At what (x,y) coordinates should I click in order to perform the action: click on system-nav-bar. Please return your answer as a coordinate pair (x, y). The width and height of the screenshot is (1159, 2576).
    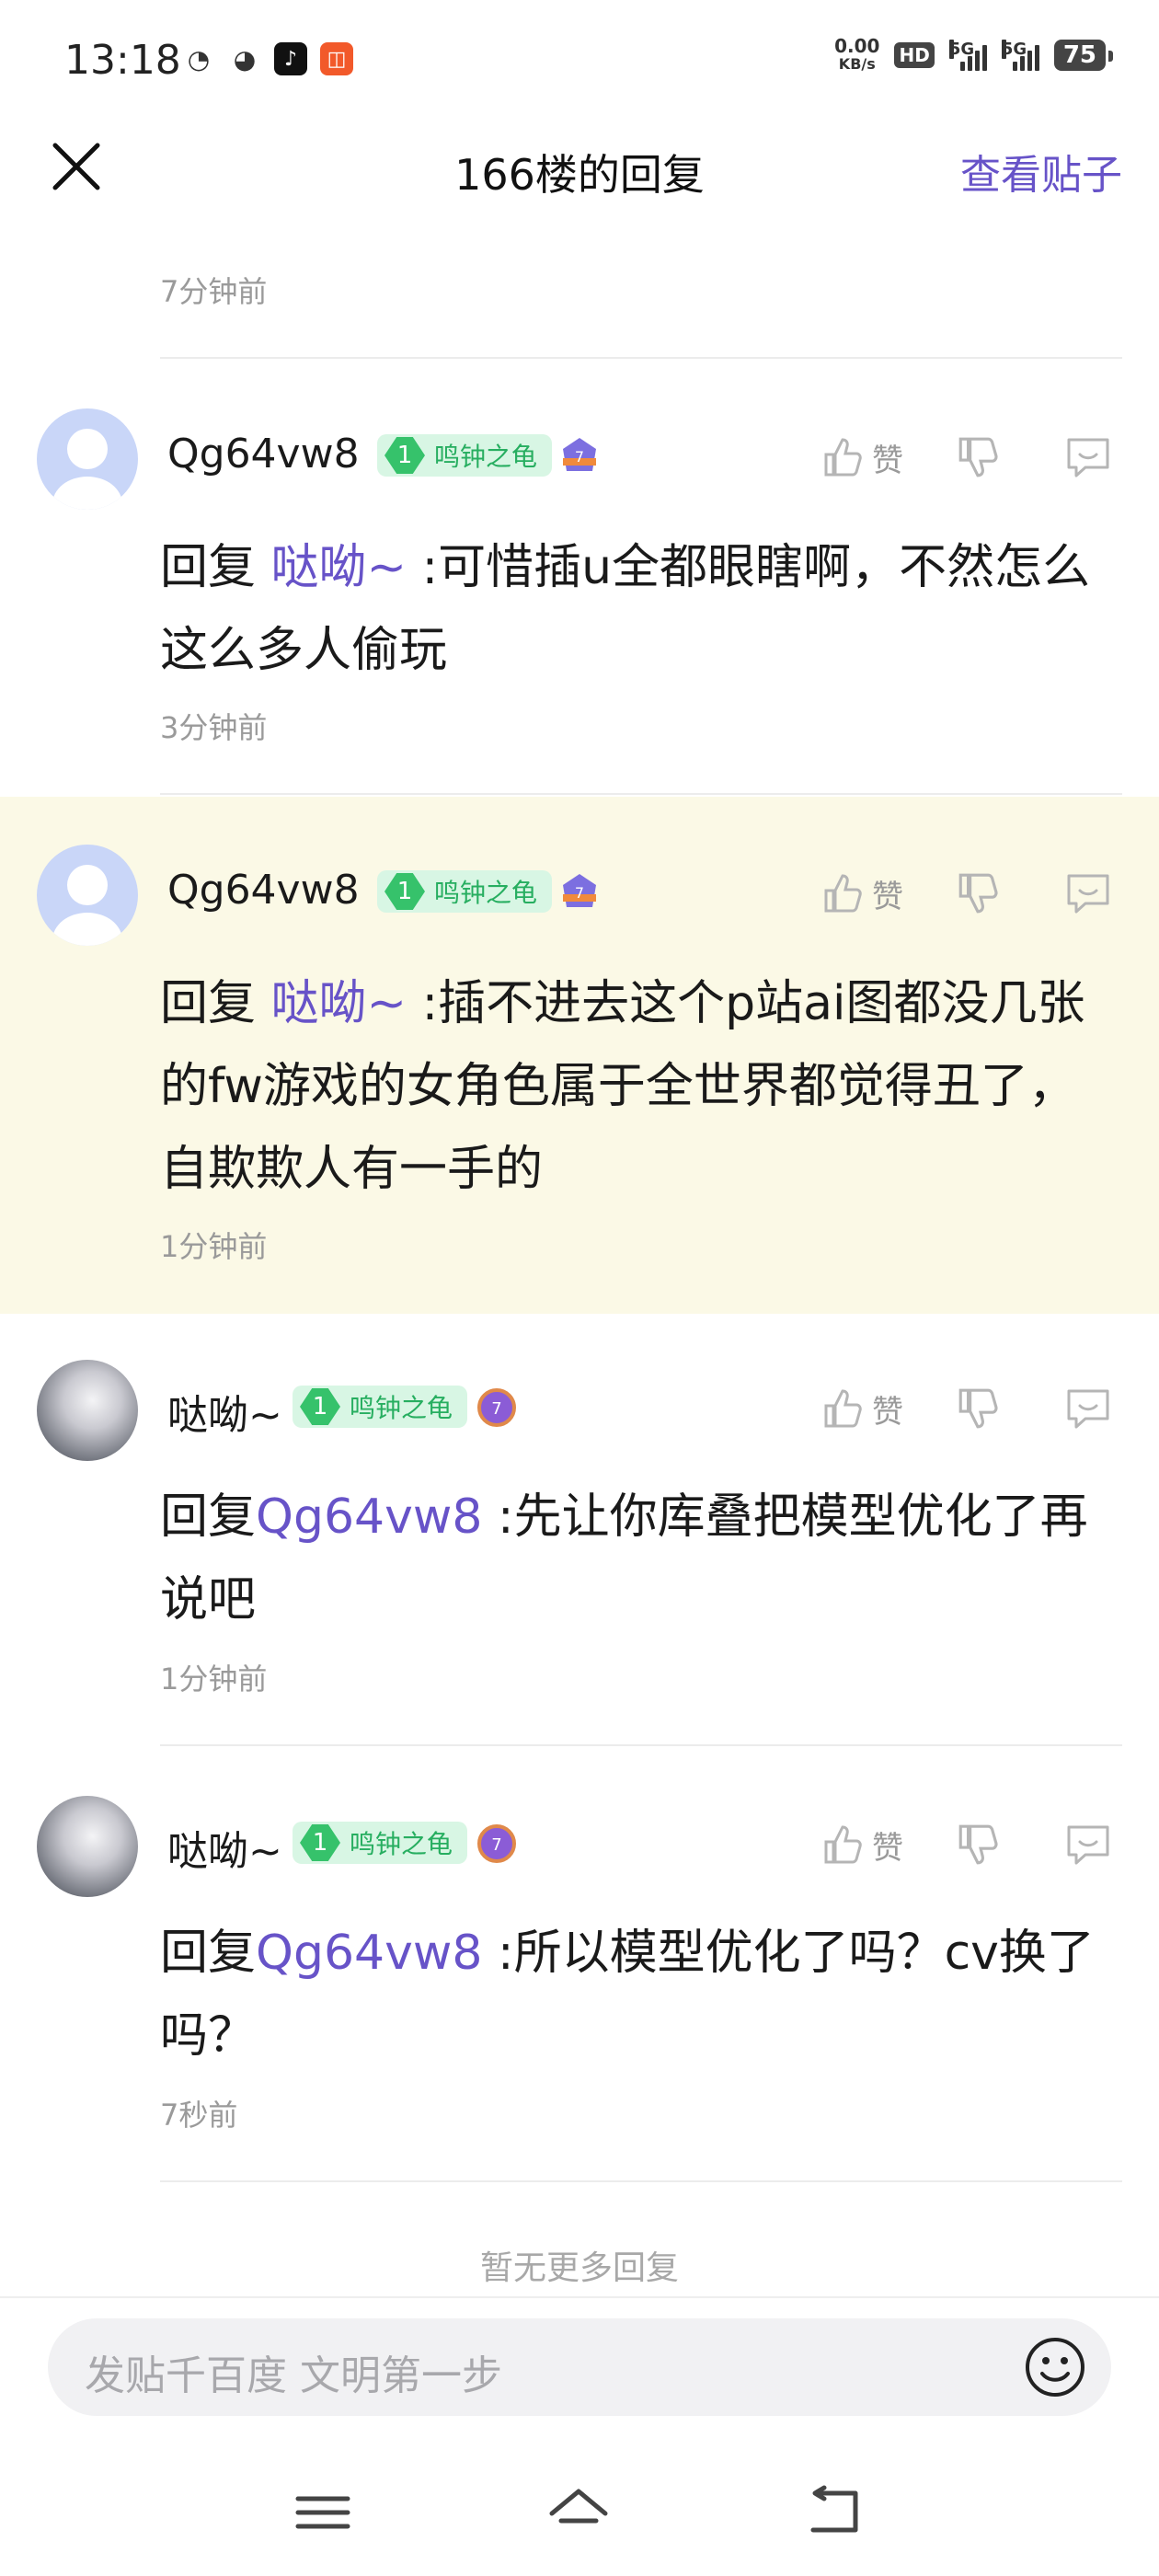
    Looking at the image, I should click on (579, 2511).